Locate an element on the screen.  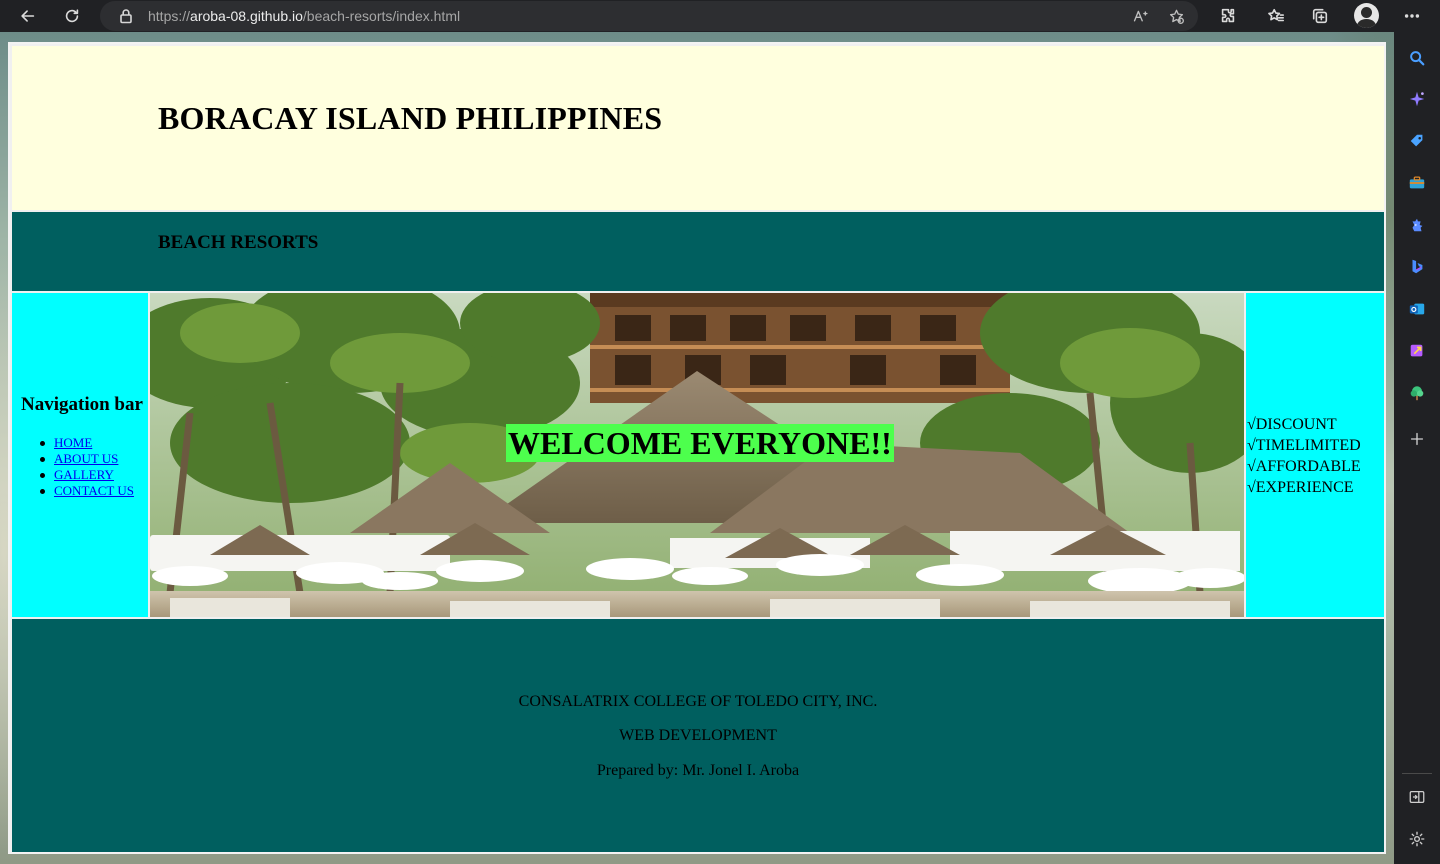
add-favorite-icon is located at coordinates (1176, 16).